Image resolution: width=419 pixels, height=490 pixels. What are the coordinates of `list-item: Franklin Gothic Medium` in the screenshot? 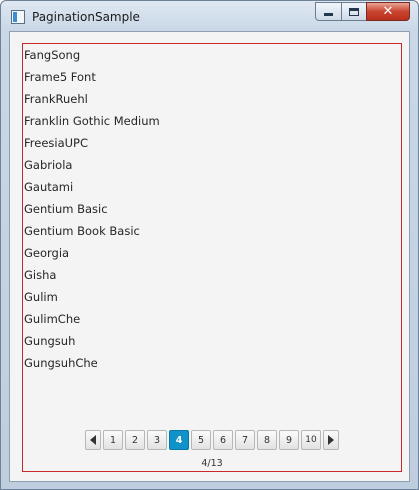 It's located at (212, 122).